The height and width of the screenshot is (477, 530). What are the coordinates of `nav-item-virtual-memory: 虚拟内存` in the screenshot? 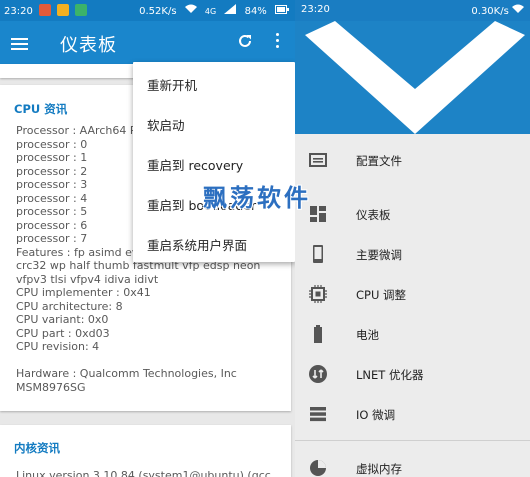 It's located at (412, 463).